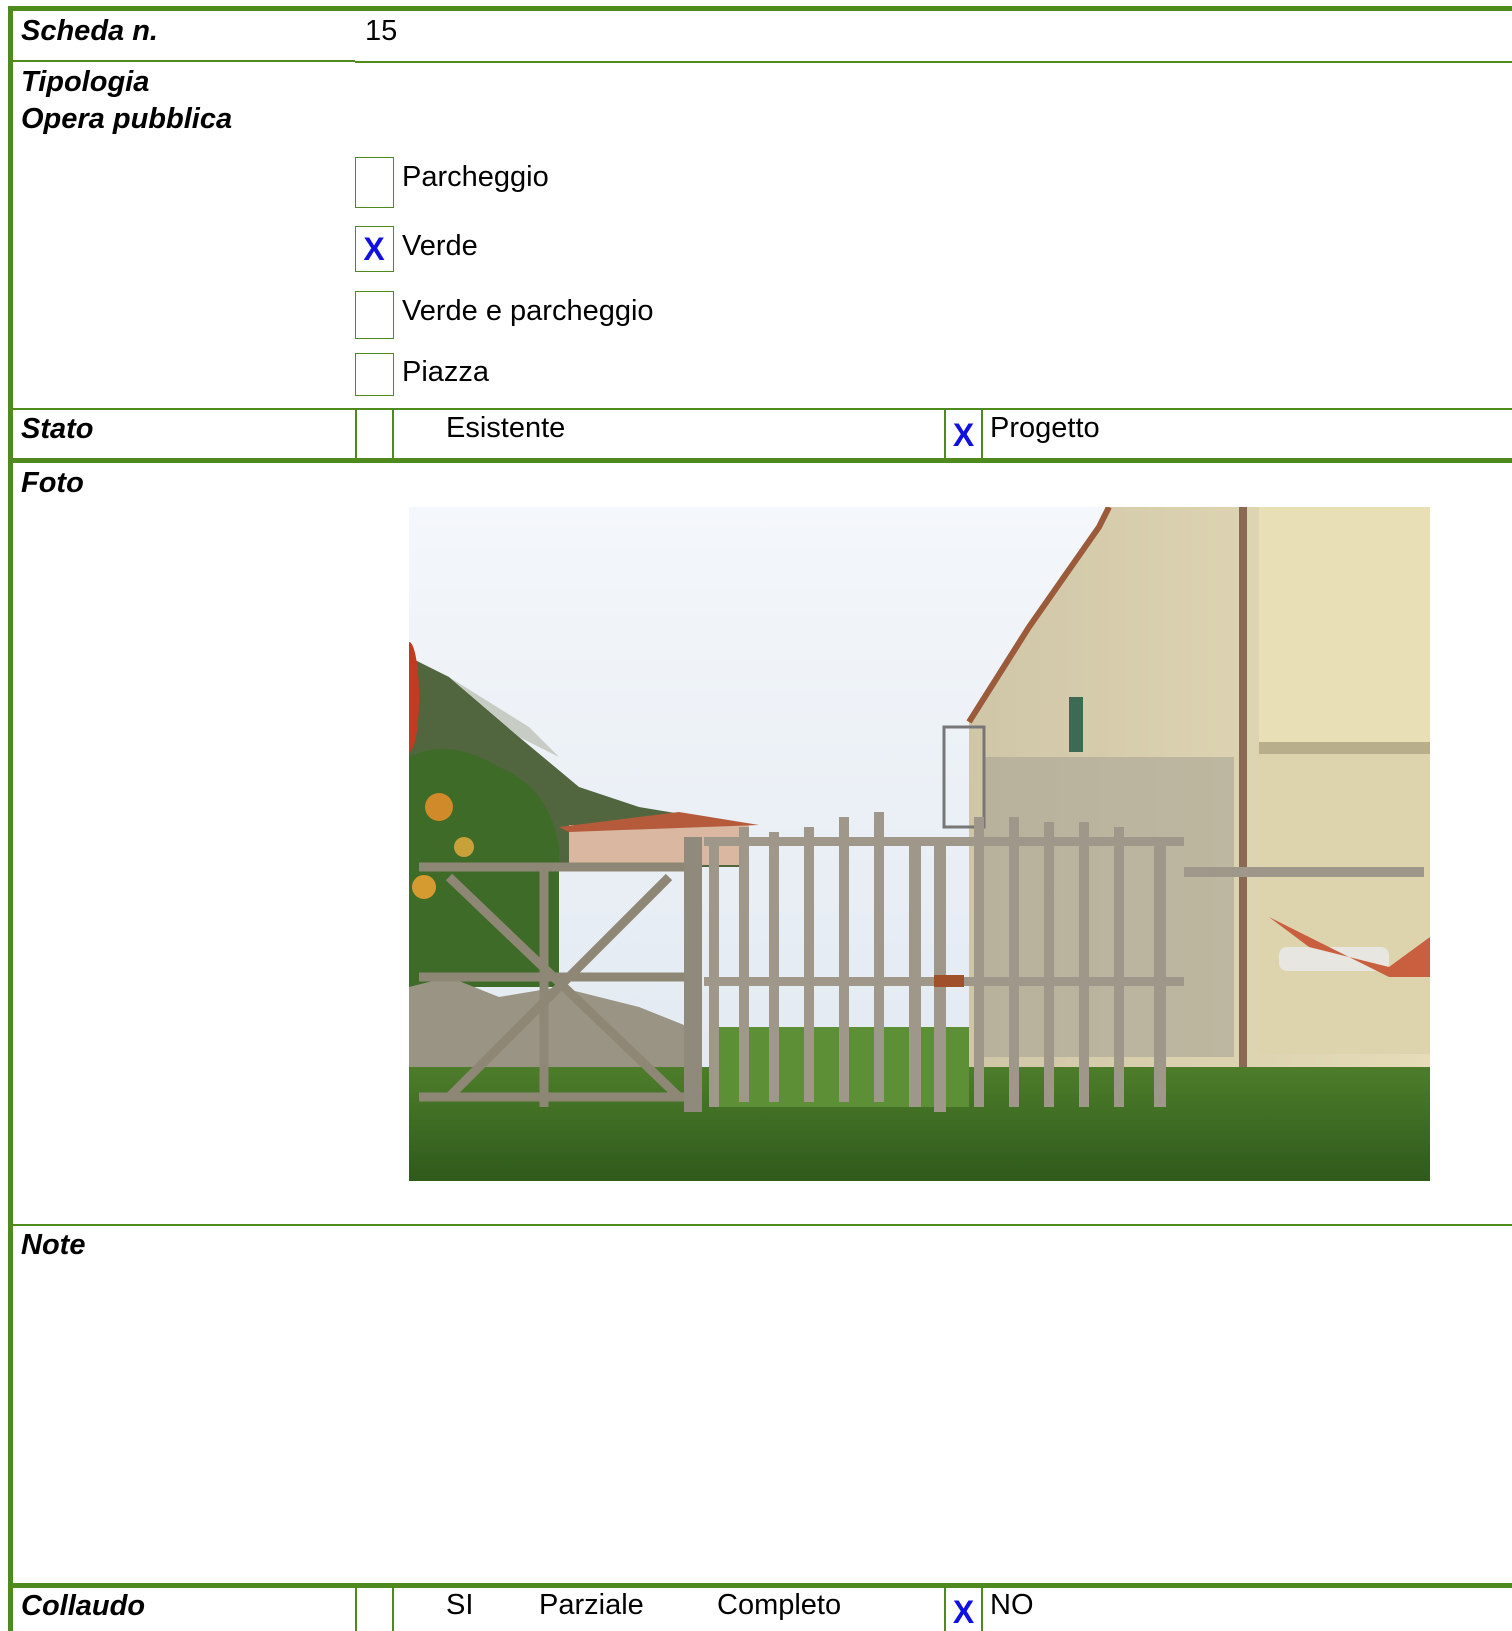 This screenshot has height=1631, width=1512. Describe the element at coordinates (446, 372) in the screenshot. I see `piazza-option-label: Piazza` at that location.